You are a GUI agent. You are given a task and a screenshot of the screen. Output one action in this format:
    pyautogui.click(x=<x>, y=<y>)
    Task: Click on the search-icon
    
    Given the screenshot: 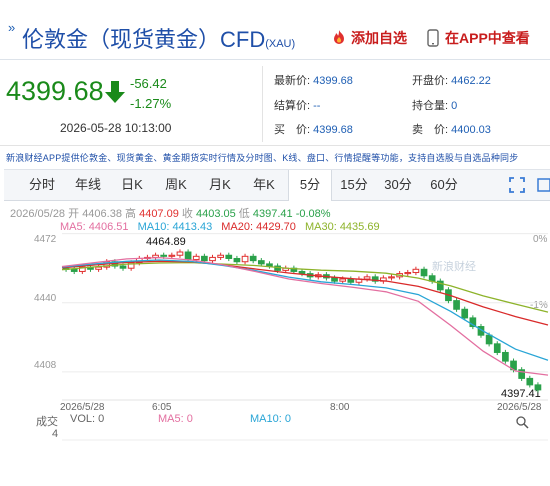 What is the action you would take?
    pyautogui.click(x=522, y=422)
    